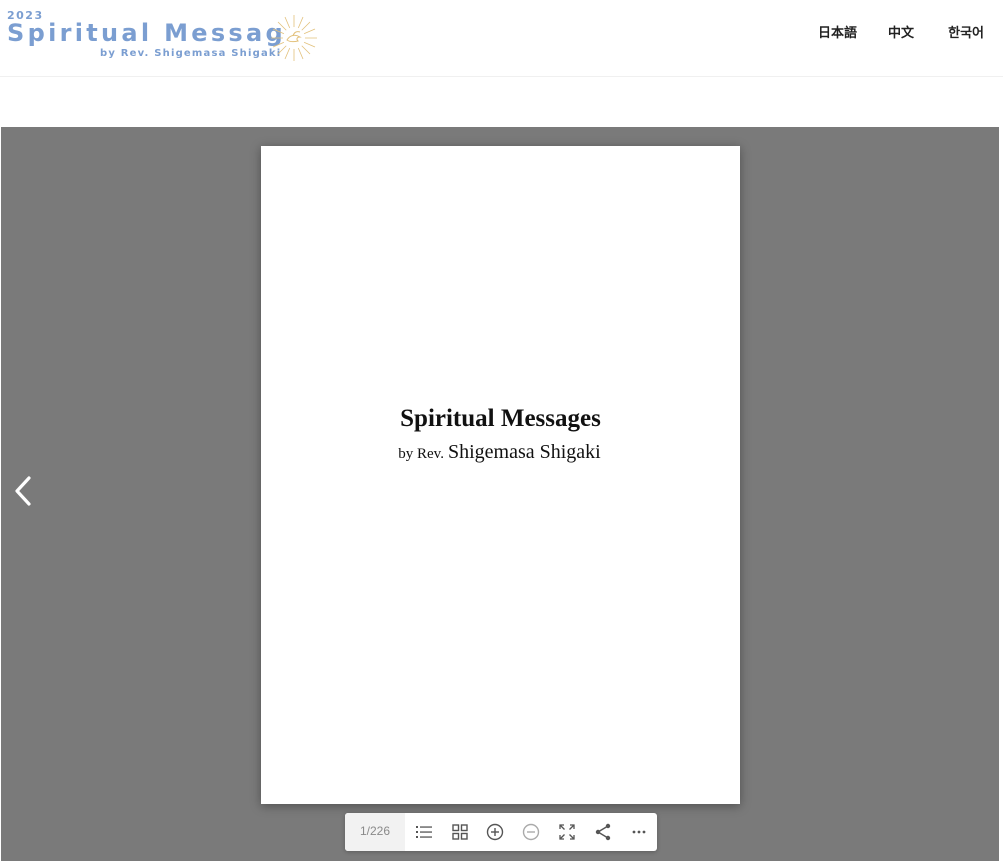 The height and width of the screenshot is (861, 1003). Describe the element at coordinates (421, 454) in the screenshot. I see `page-subtitle-by: by Rev.` at that location.